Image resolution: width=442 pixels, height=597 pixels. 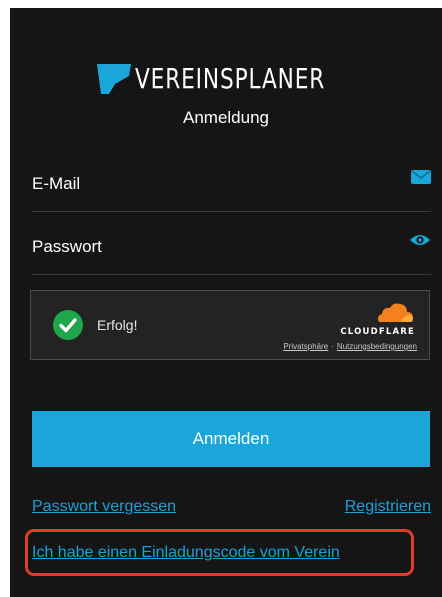 What do you see at coordinates (388, 507) in the screenshot?
I see `register-link: Registrieren` at bounding box center [388, 507].